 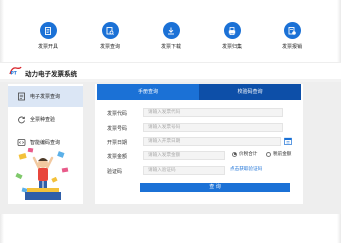 What do you see at coordinates (171, 30) in the screenshot?
I see `download-icon` at bounding box center [171, 30].